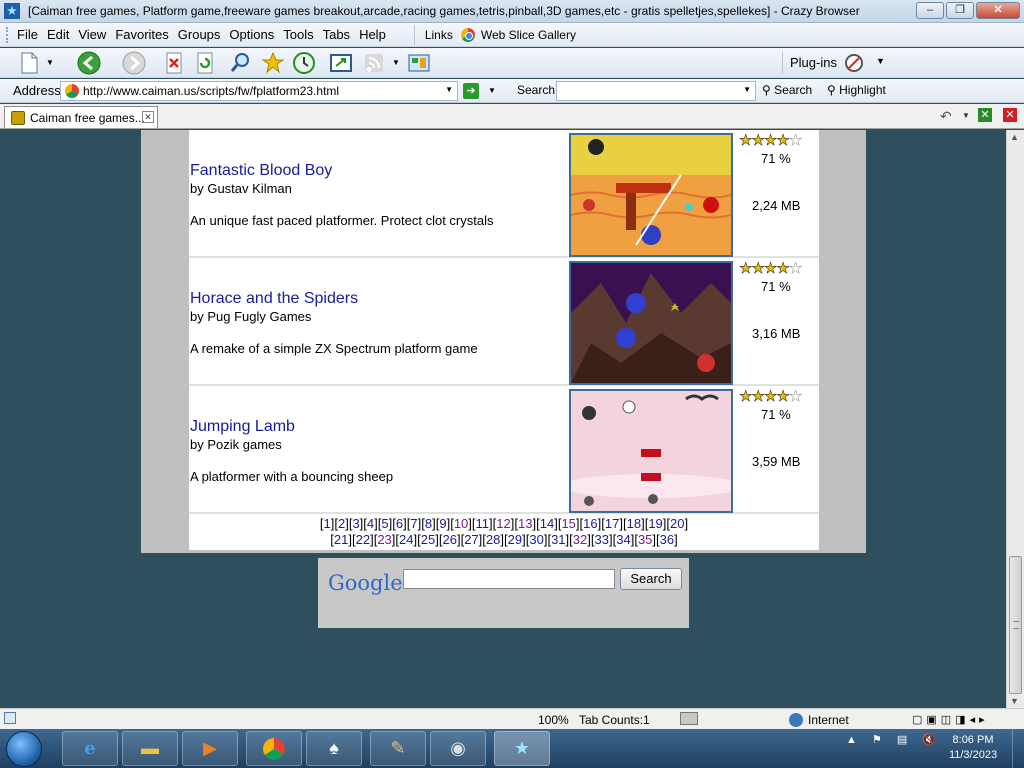 This screenshot has width=1024, height=768. I want to click on history-icon, so click(304, 63).